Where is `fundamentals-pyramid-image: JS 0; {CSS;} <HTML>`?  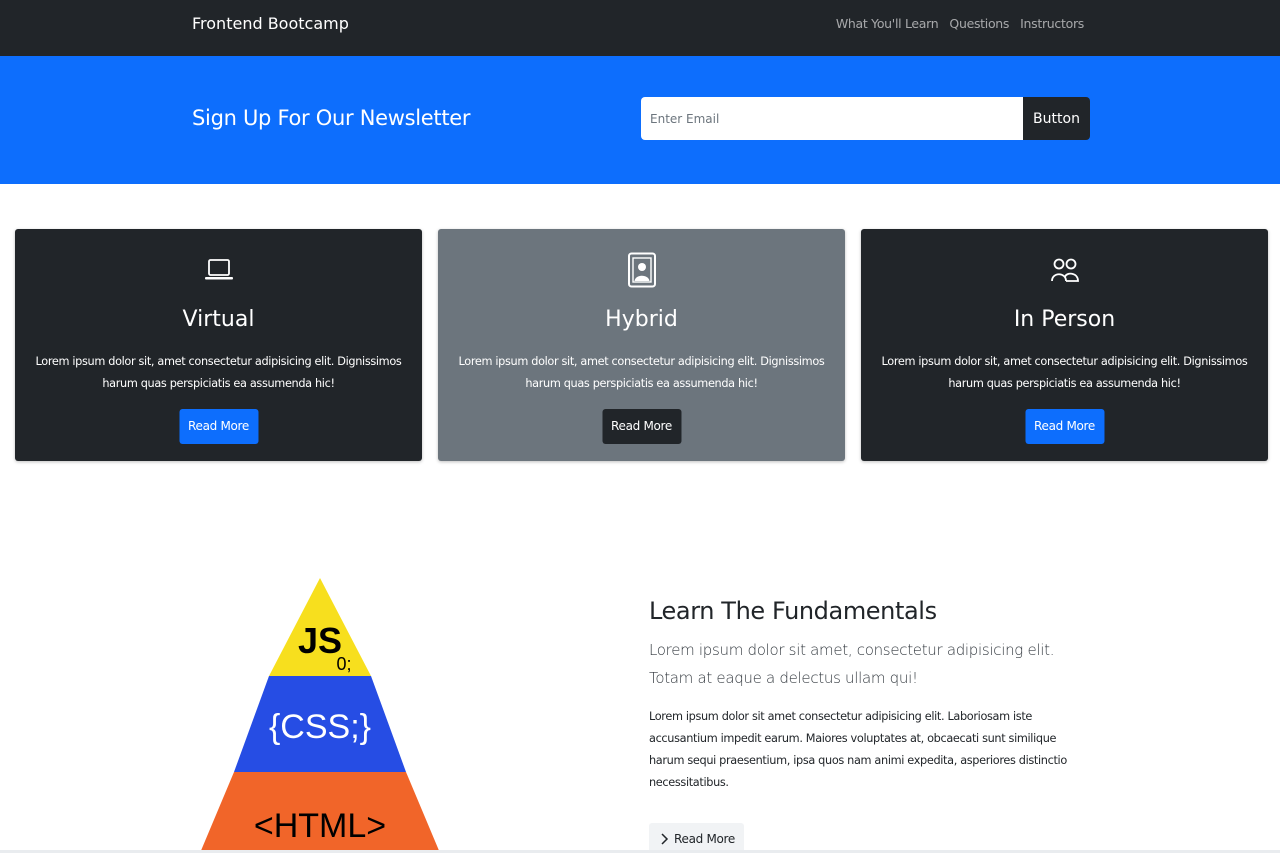
fundamentals-pyramid-image: JS 0; {CSS;} <HTML> is located at coordinates (320, 715).